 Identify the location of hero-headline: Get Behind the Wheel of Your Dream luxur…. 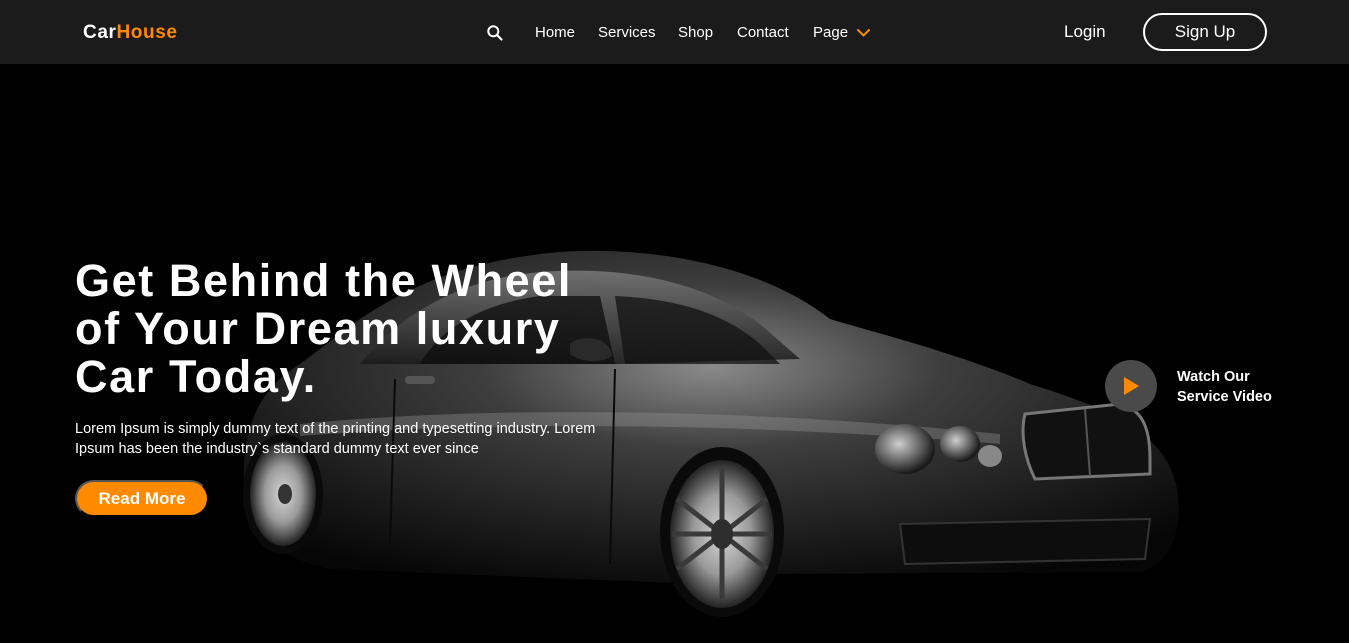
(355, 329).